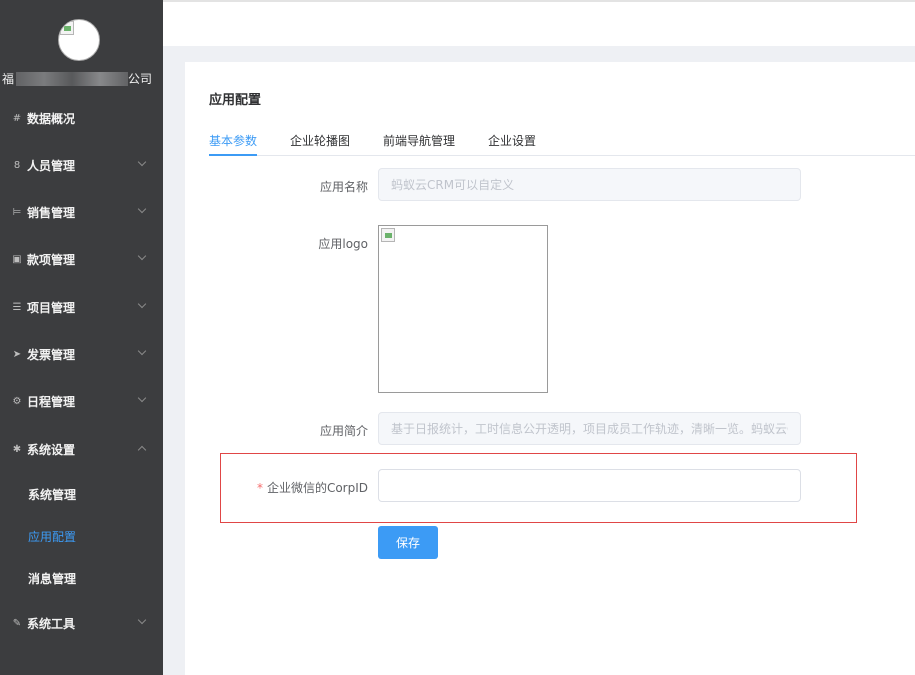  What do you see at coordinates (235, 100) in the screenshot?
I see `page-title: 应用配置` at bounding box center [235, 100].